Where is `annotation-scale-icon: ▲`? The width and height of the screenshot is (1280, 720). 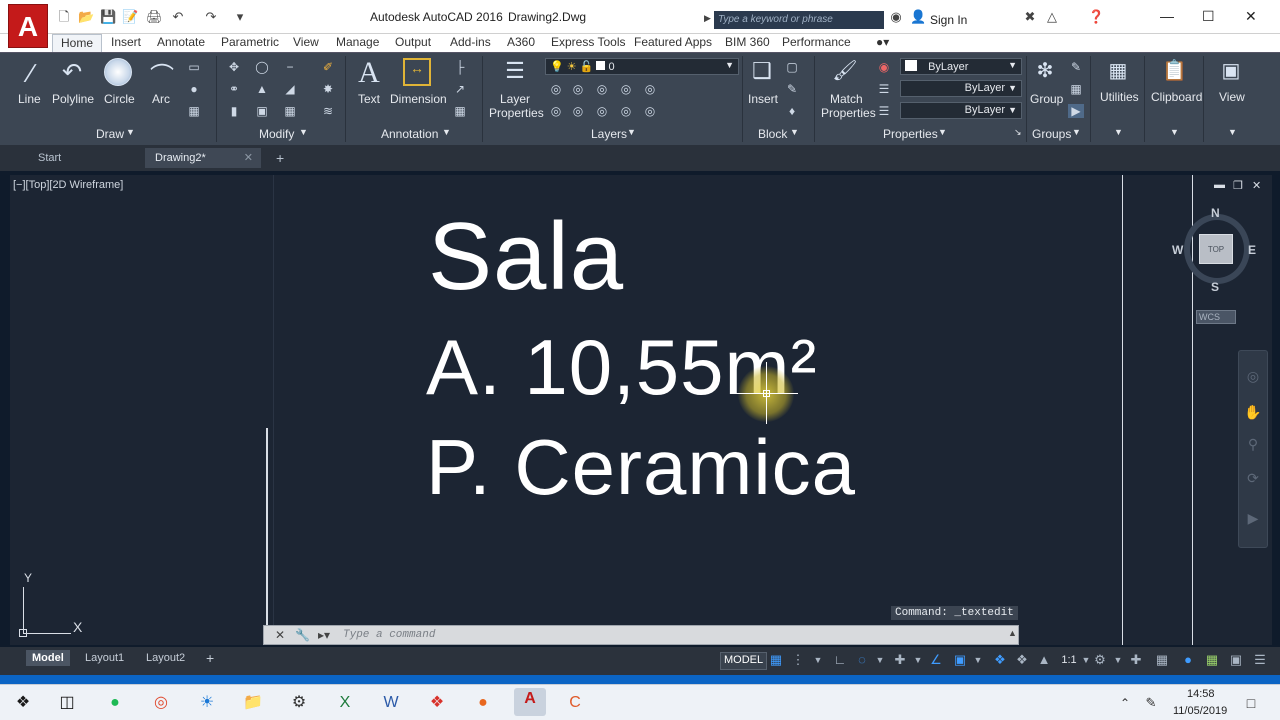 annotation-scale-icon: ▲ is located at coordinates (1044, 660).